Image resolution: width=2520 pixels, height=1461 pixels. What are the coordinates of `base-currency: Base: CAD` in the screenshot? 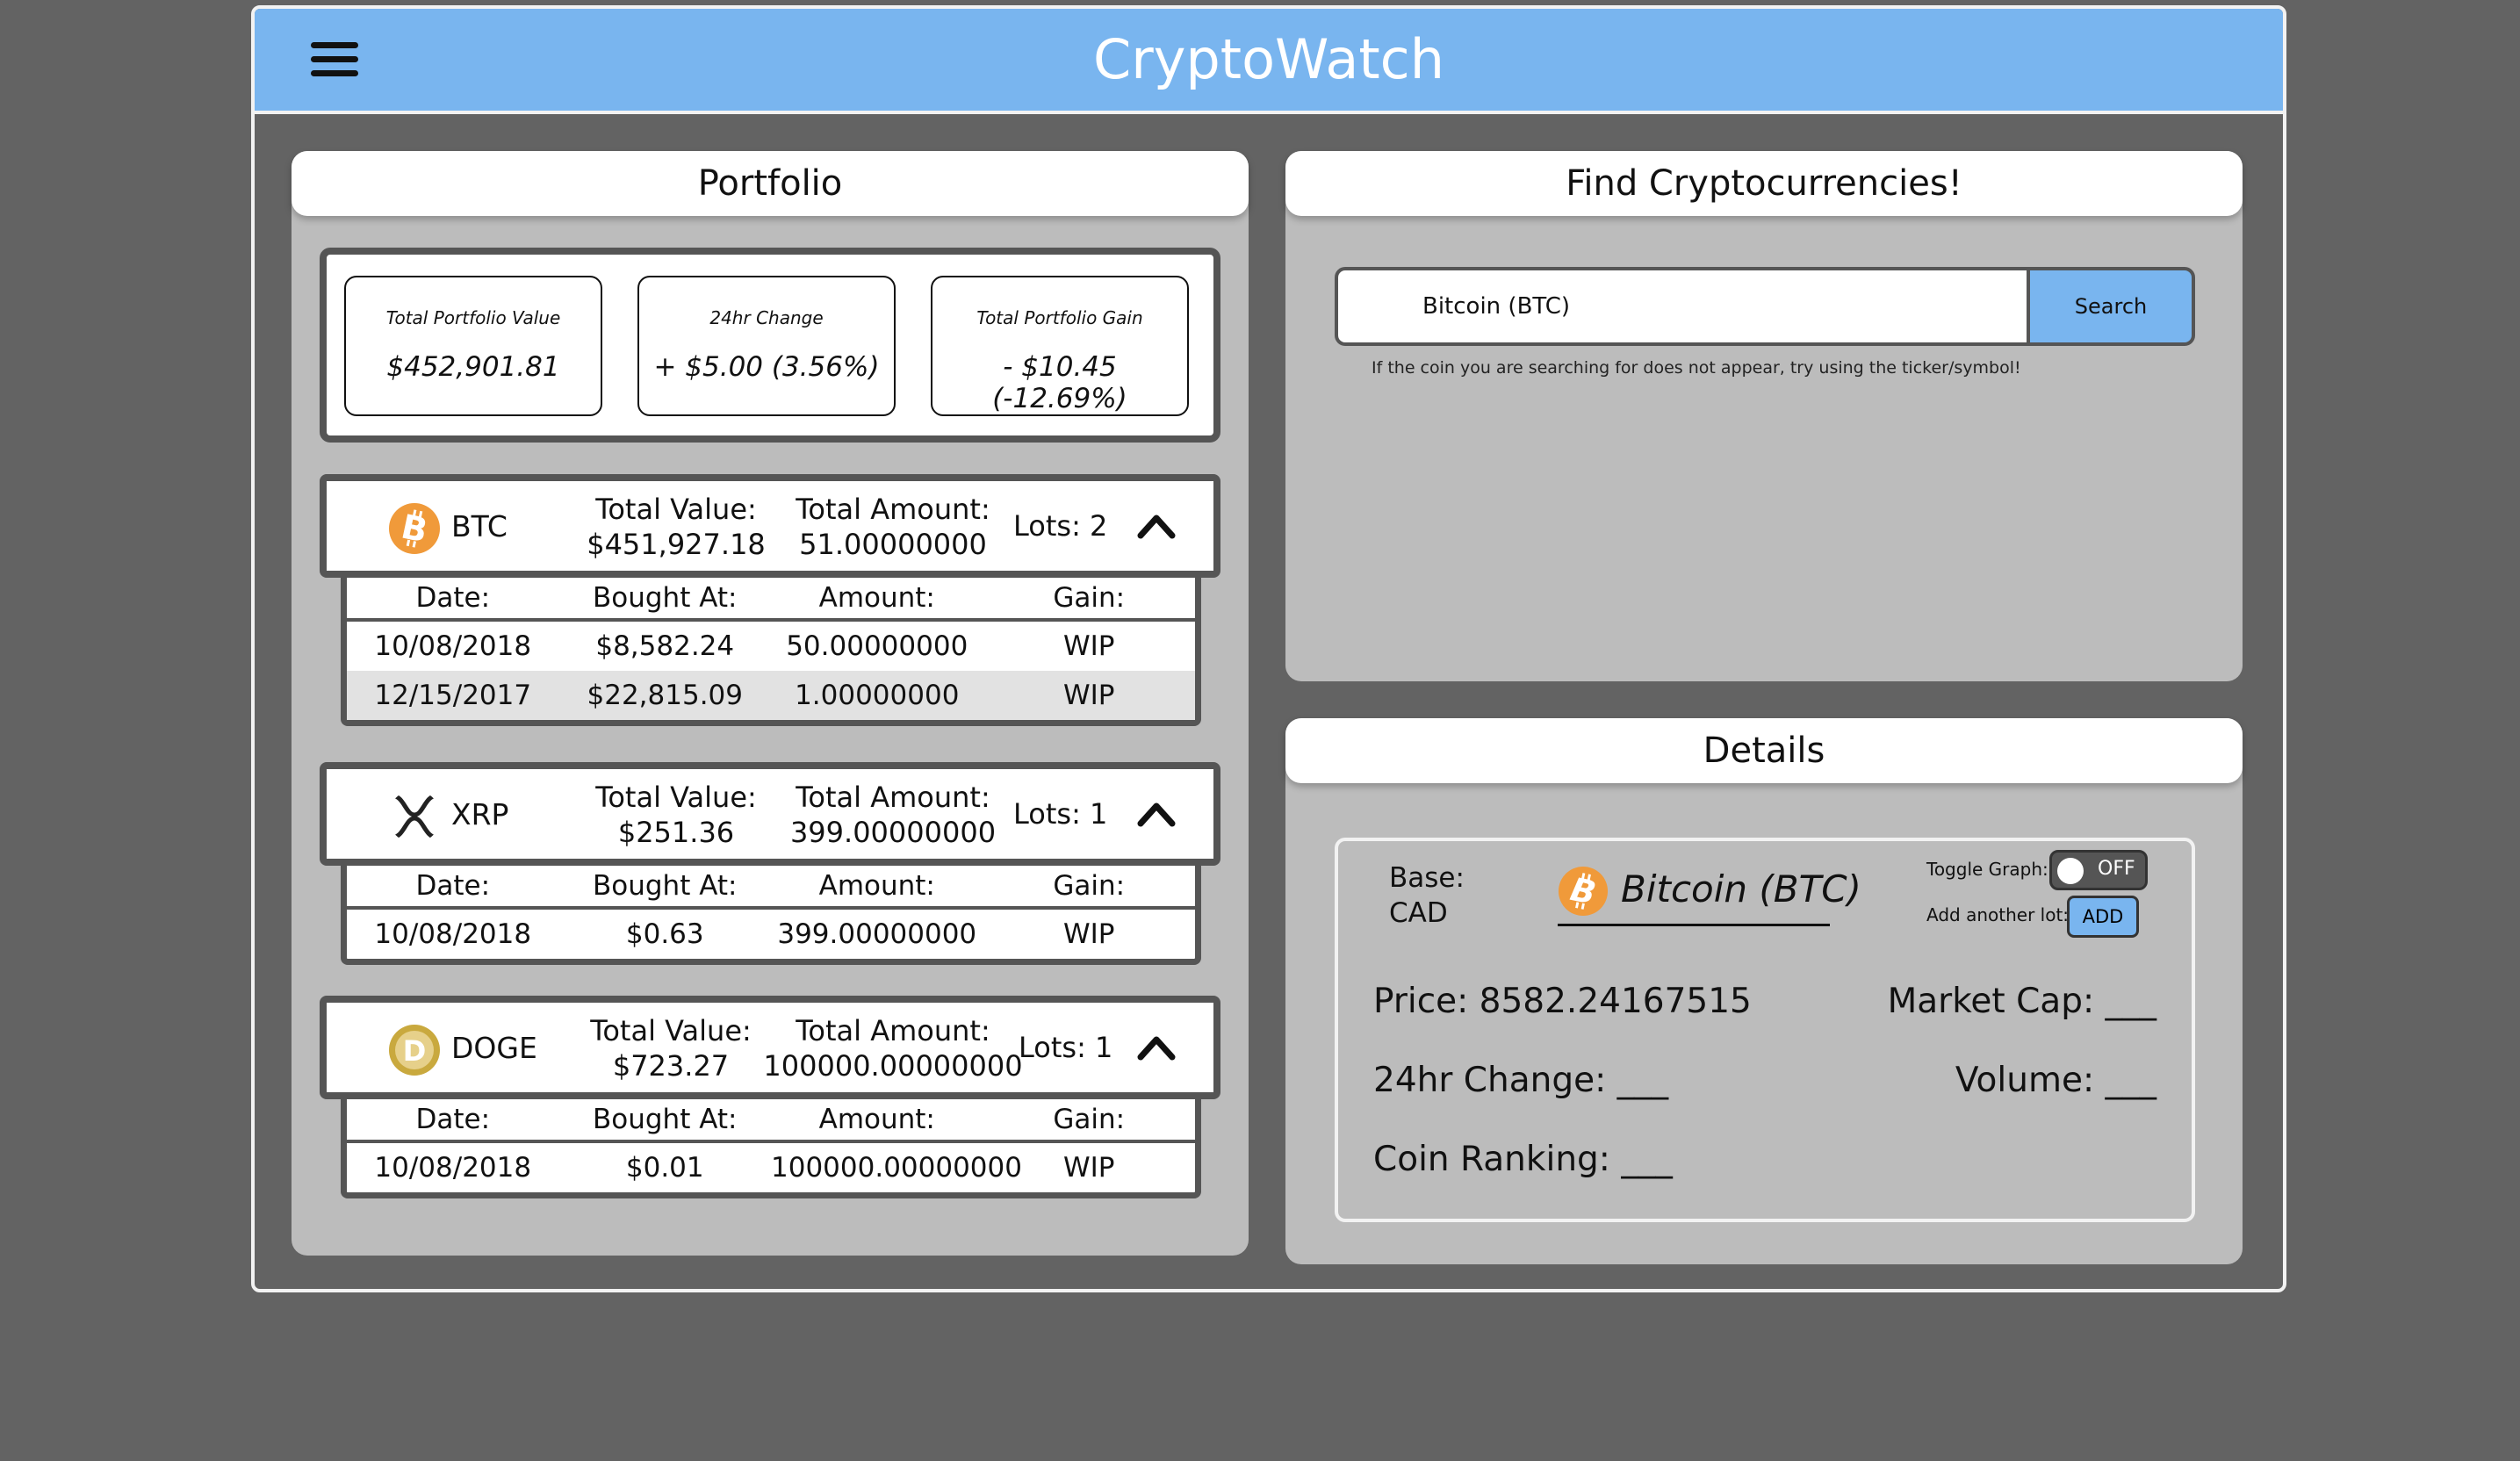 It's located at (1427, 896).